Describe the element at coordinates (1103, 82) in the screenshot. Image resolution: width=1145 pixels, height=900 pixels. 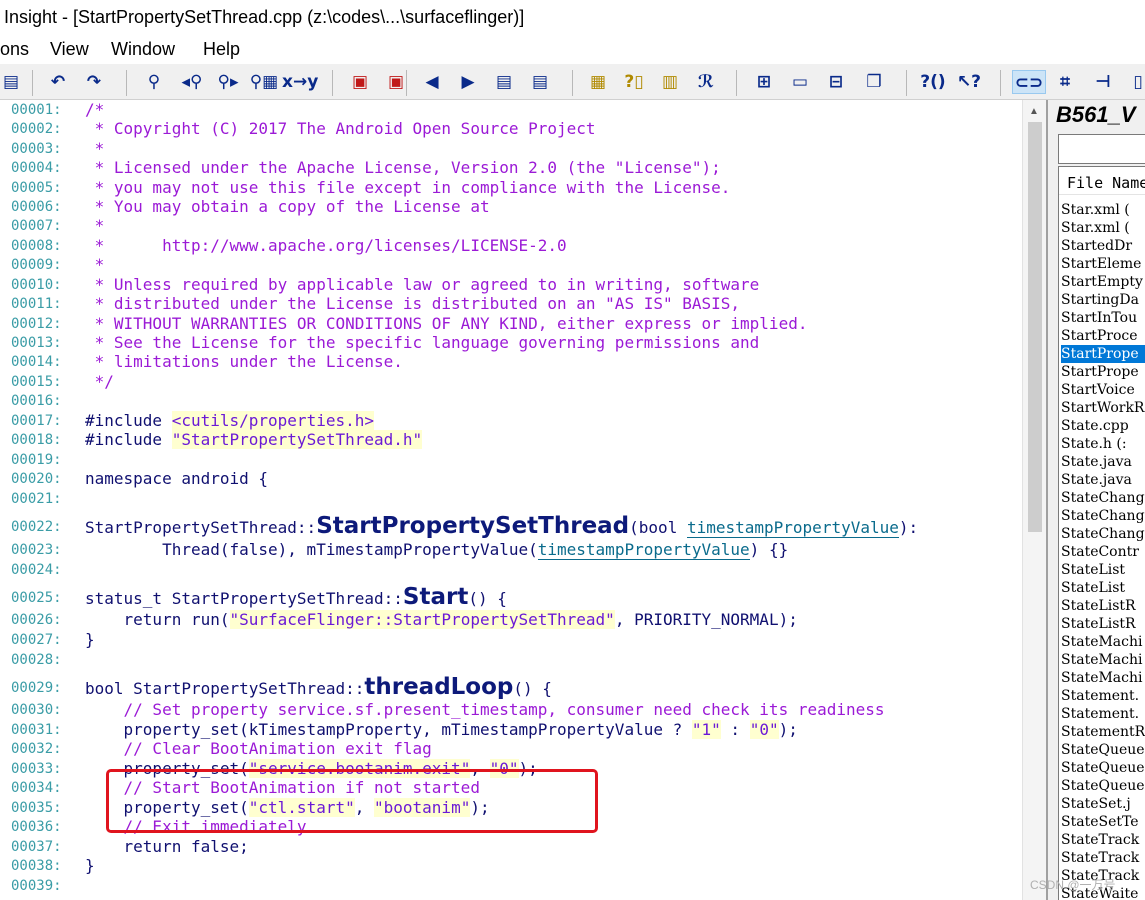
I see `relation-window-icon: ⊣` at that location.